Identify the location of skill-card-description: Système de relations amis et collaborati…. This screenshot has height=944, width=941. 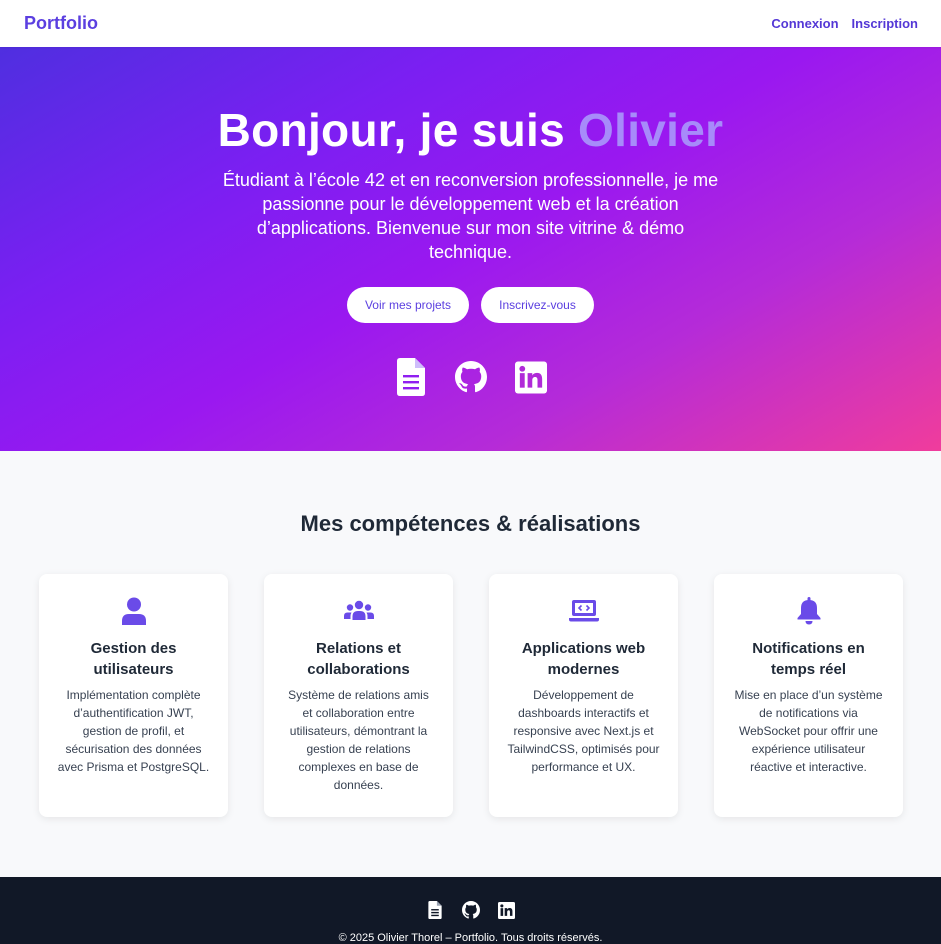
(358, 740).